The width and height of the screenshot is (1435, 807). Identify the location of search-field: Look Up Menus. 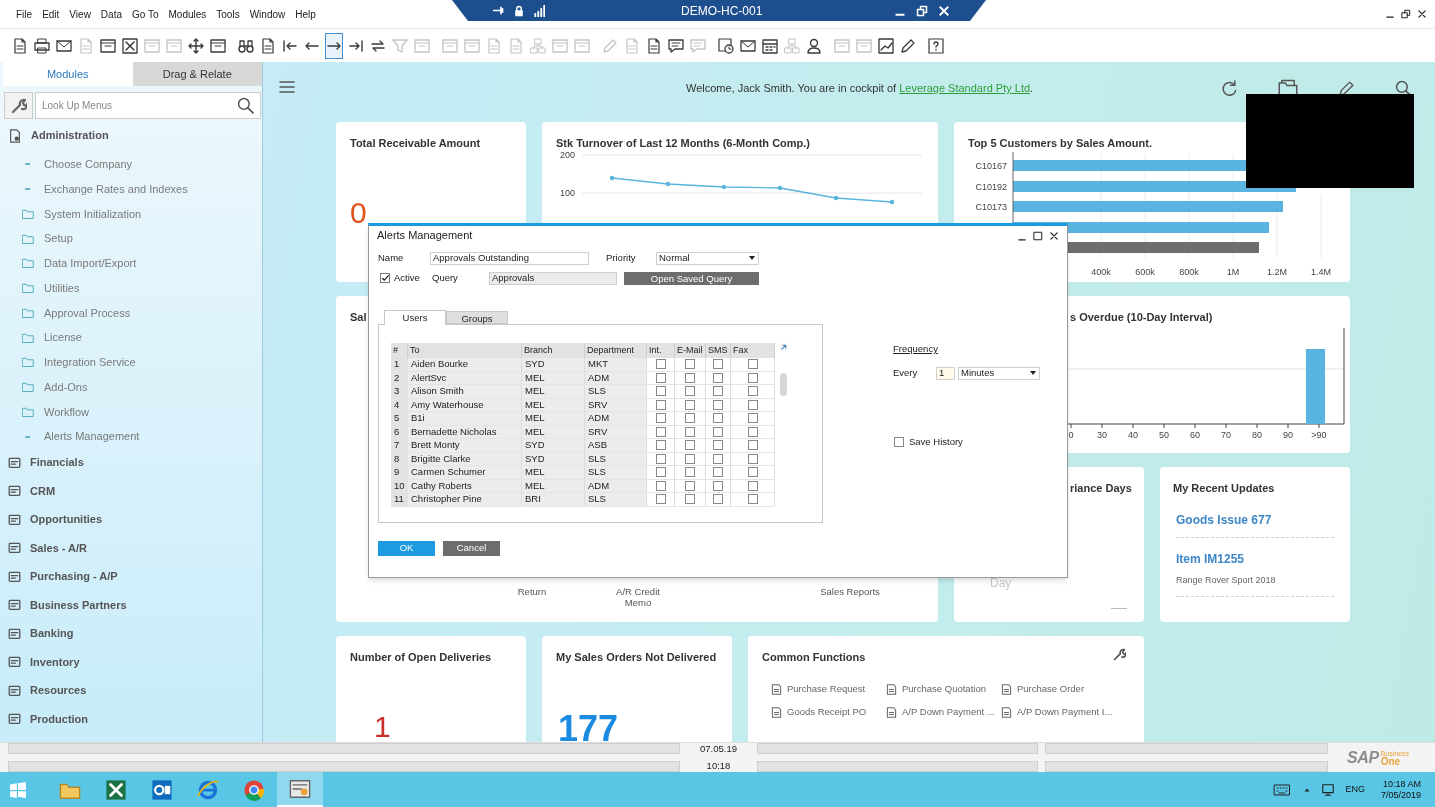
(148, 105).